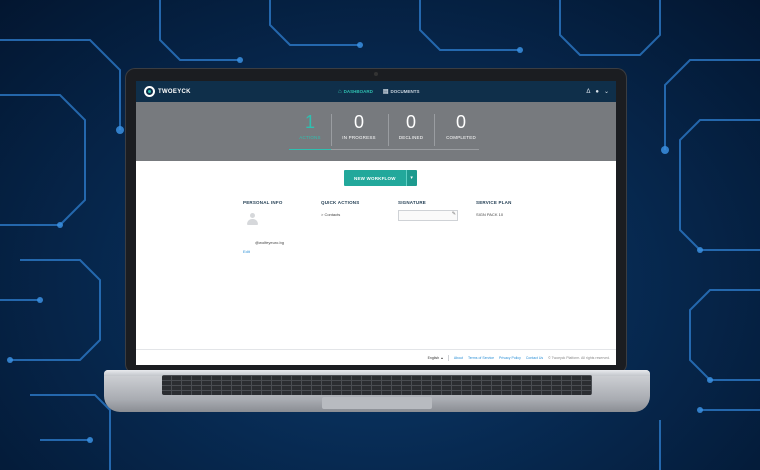 The width and height of the screenshot is (760, 470). Describe the element at coordinates (310, 149) in the screenshot. I see `stats-underline-active` at that location.